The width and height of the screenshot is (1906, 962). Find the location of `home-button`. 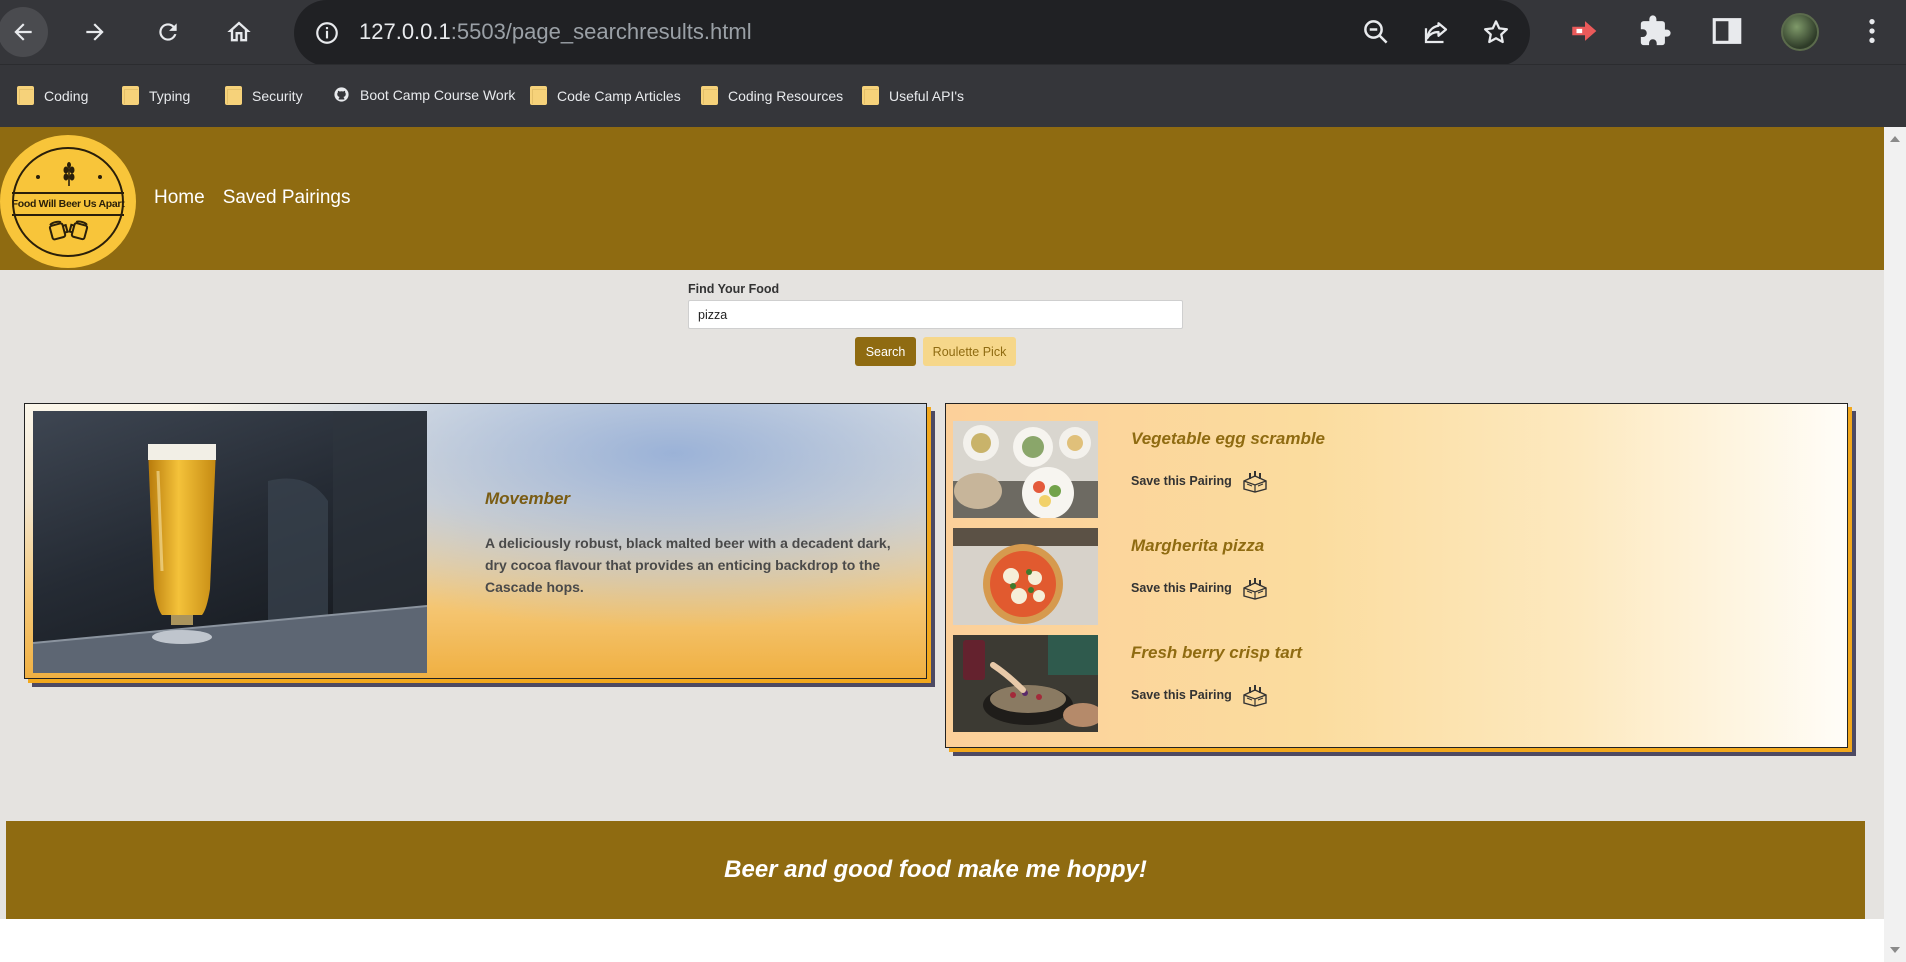

home-button is located at coordinates (239, 32).